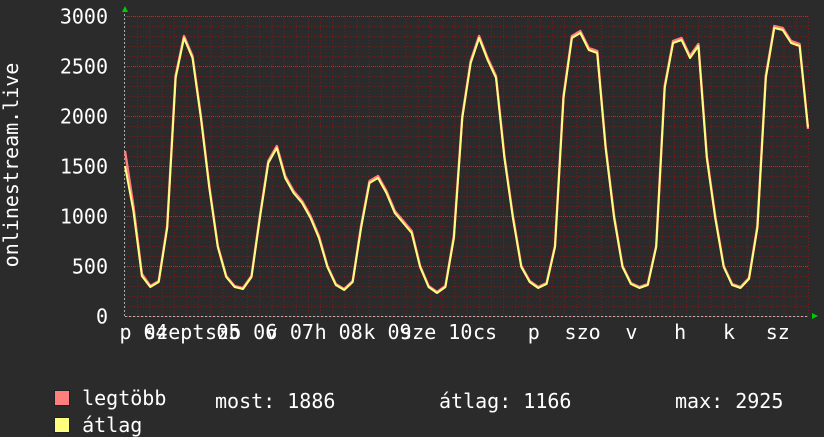  Describe the element at coordinates (90, 267) in the screenshot. I see `y-tick-label: 500` at that location.